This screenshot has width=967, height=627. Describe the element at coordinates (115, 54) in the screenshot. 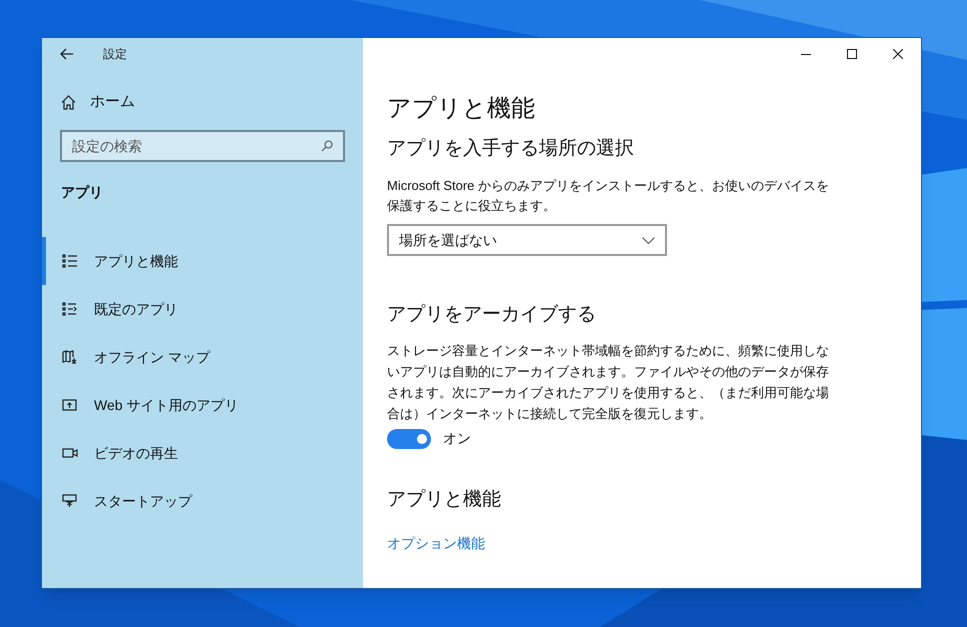

I see `window-title: 設定` at that location.